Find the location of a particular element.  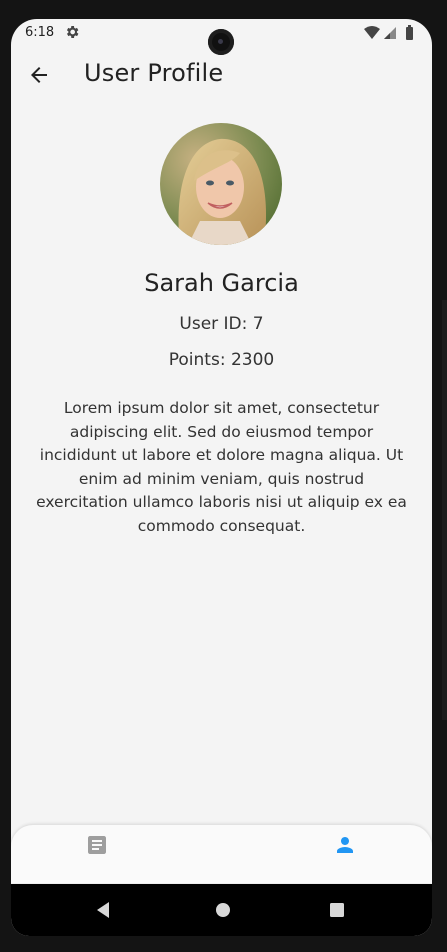

signal-icon is located at coordinates (390, 33).